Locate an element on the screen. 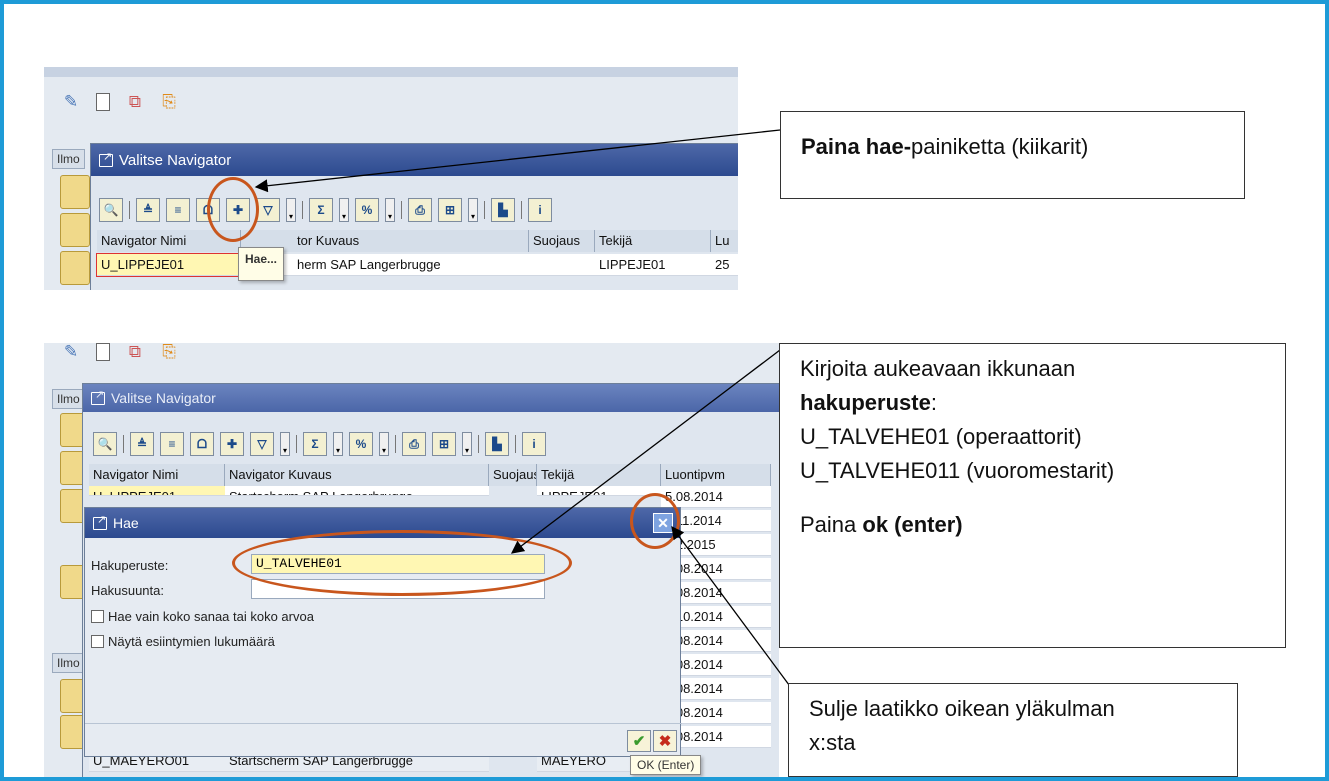  direction-label: Hakusuunta: is located at coordinates (127, 590).